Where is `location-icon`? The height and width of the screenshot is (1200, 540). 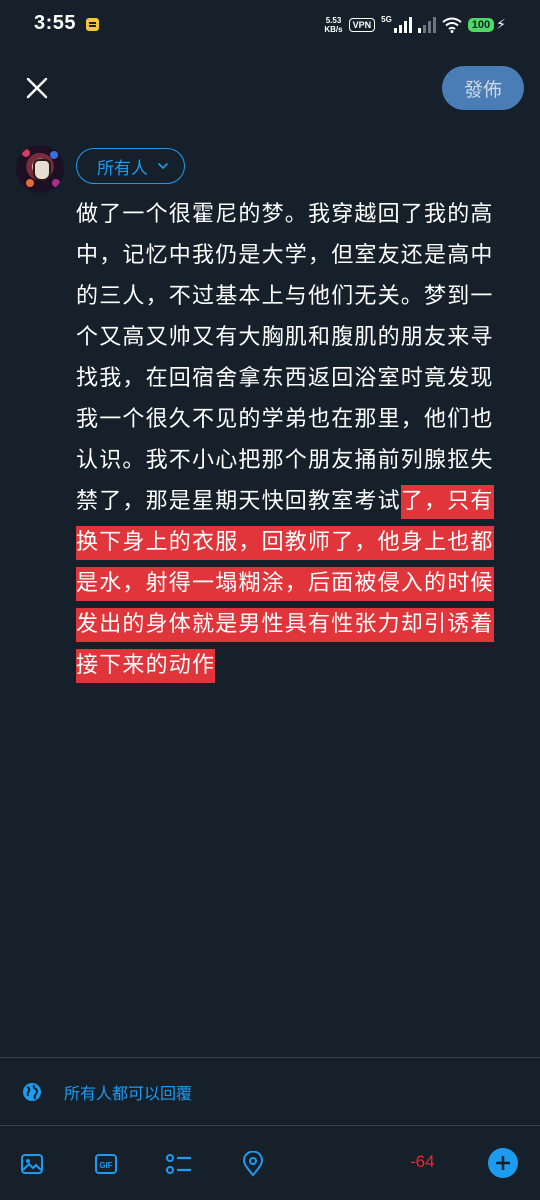
location-icon is located at coordinates (253, 1164).